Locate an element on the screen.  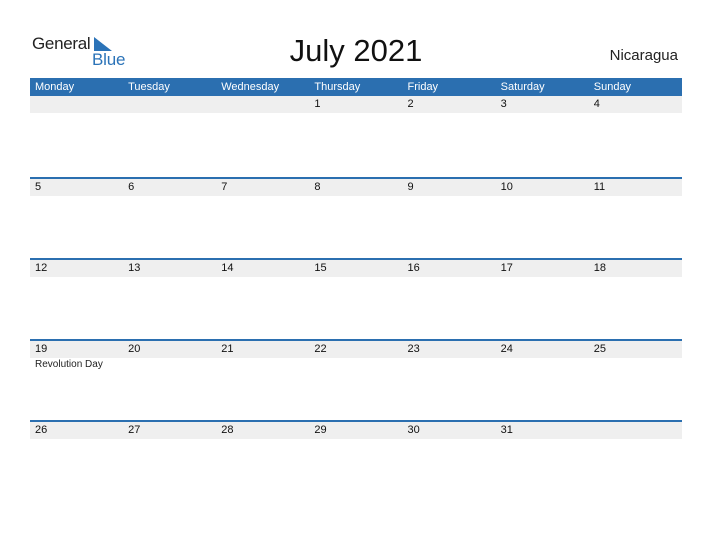
day-number: 2 is located at coordinates (410, 104).